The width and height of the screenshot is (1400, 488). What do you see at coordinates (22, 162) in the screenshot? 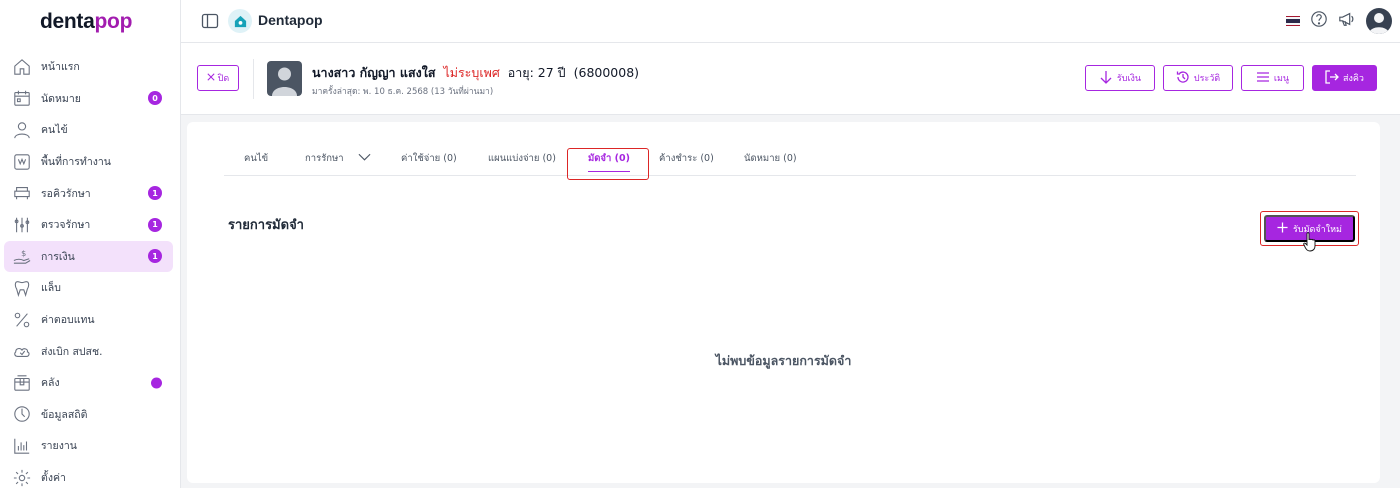
I see `workspace-icon` at bounding box center [22, 162].